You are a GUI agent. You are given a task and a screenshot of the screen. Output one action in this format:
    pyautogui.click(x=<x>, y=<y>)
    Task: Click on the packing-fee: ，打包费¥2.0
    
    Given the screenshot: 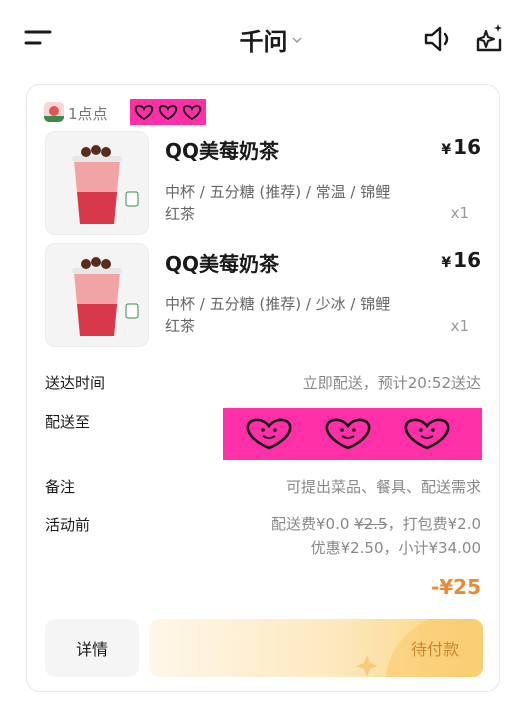 What is the action you would take?
    pyautogui.click(x=434, y=524)
    